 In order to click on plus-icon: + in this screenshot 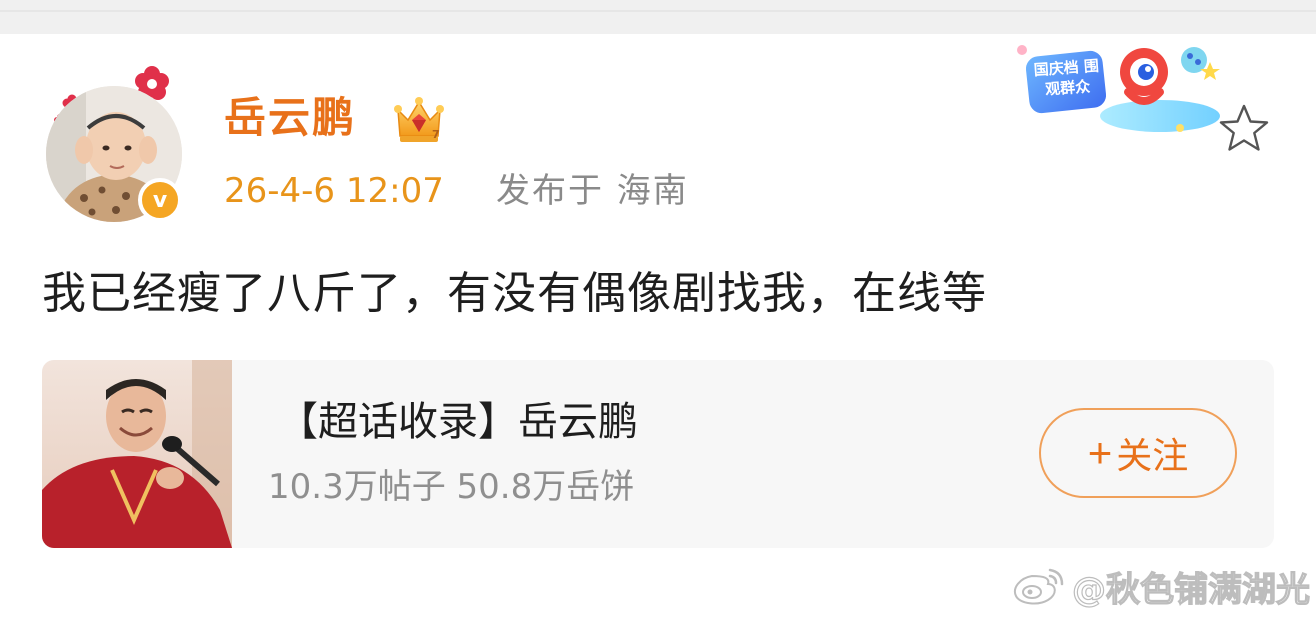, I will do `click(1100, 452)`.